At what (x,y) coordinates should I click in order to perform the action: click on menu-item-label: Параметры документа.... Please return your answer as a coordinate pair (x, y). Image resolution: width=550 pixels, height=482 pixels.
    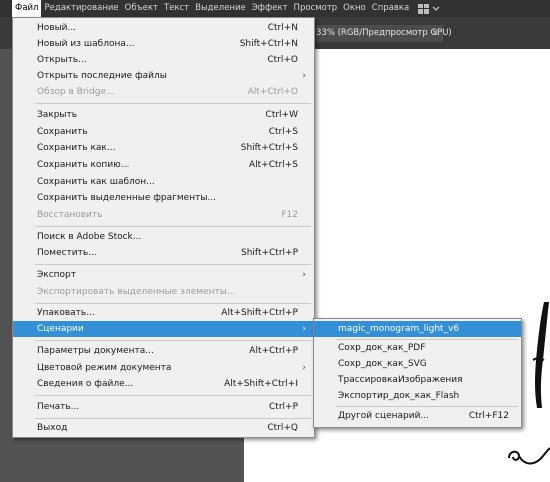
    Looking at the image, I should click on (95, 351).